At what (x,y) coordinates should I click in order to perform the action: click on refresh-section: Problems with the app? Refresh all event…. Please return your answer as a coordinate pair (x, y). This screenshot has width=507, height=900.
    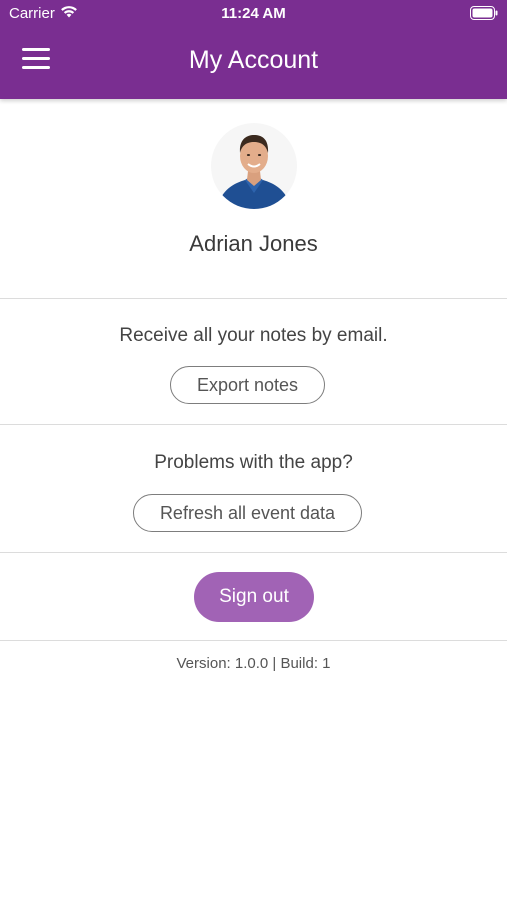
    Looking at the image, I should click on (253, 489).